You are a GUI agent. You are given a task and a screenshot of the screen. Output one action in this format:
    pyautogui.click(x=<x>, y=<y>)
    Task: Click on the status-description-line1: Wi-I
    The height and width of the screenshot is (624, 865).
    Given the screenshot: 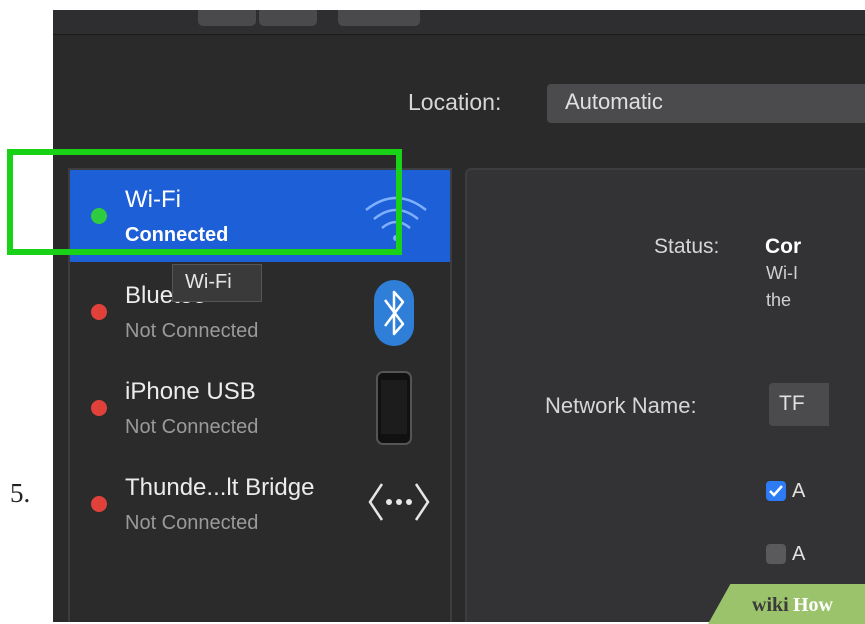 What is the action you would take?
    pyautogui.click(x=782, y=273)
    